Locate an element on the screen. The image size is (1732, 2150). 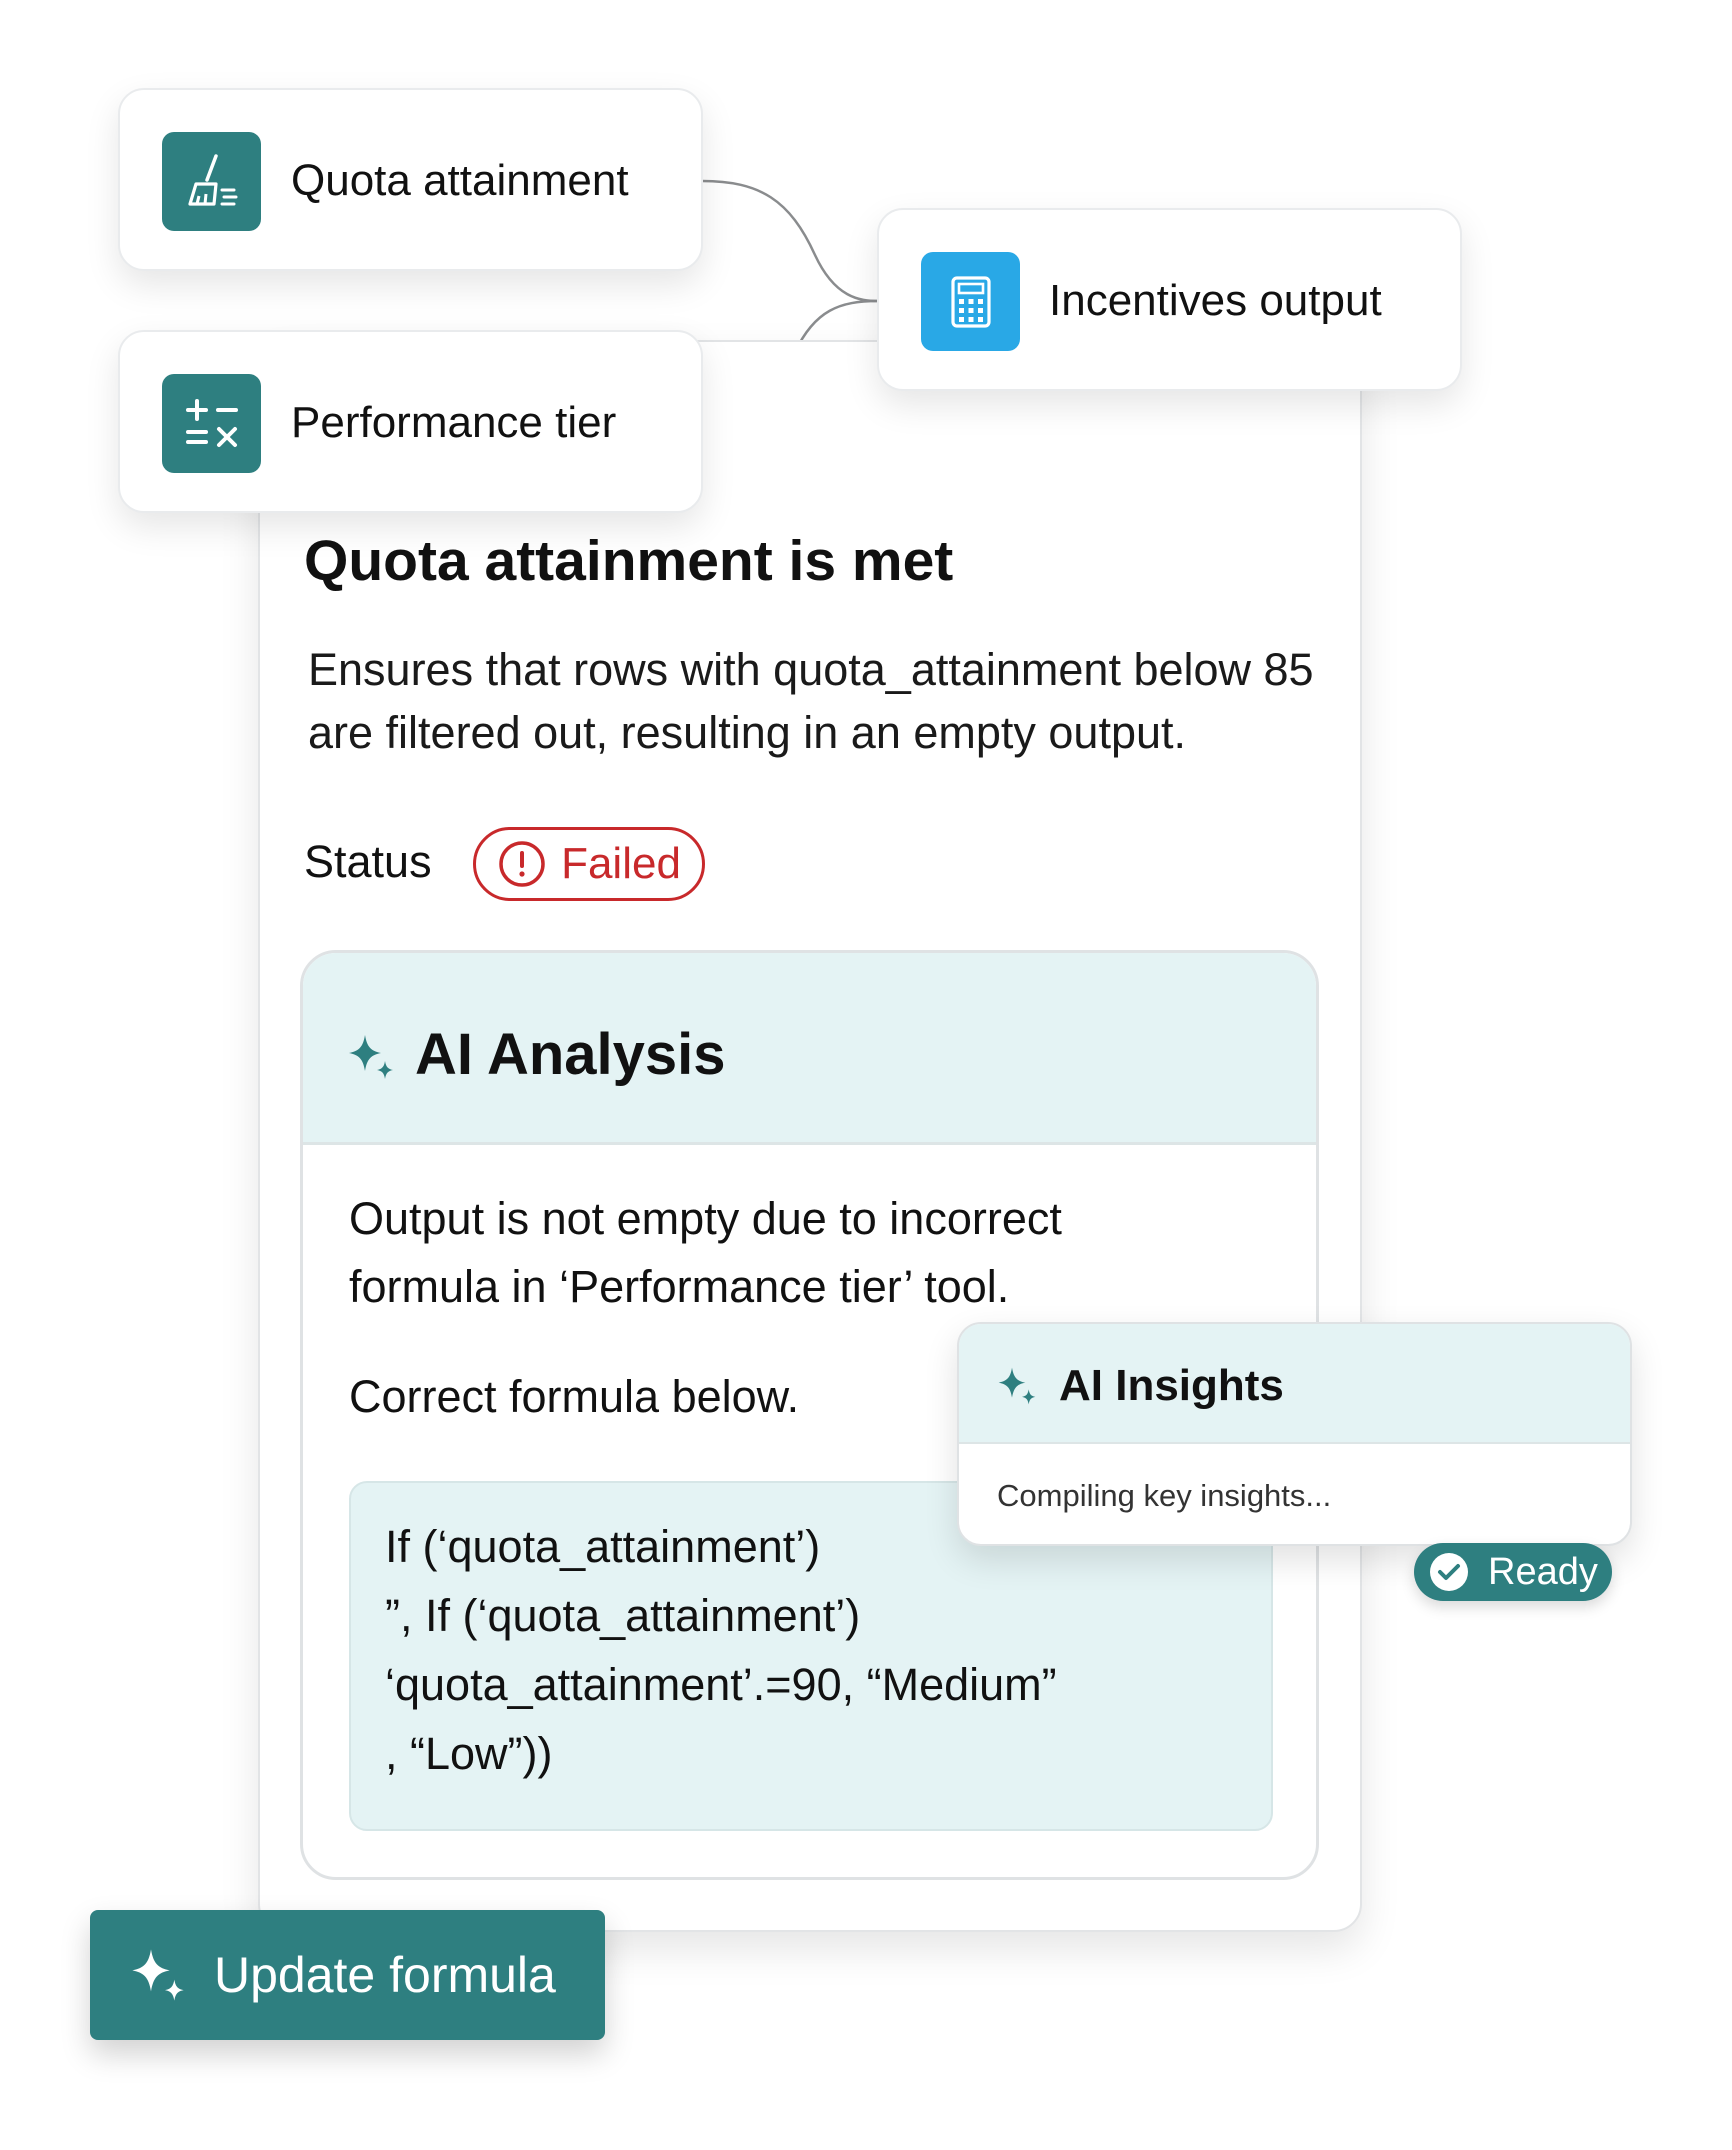
node-quota-attainment: Quota attainment is located at coordinates (410, 179).